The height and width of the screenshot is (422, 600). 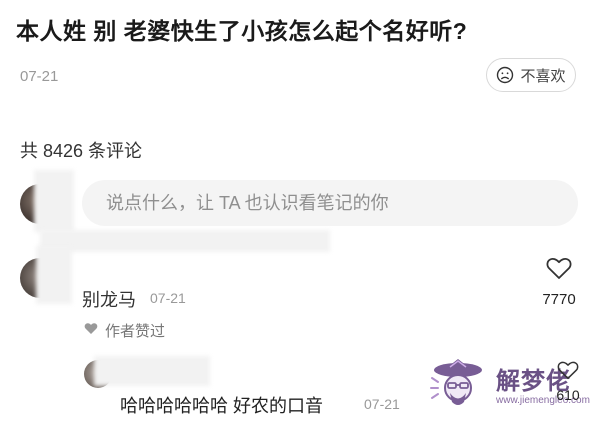 I want to click on comment-input, so click(x=330, y=203).